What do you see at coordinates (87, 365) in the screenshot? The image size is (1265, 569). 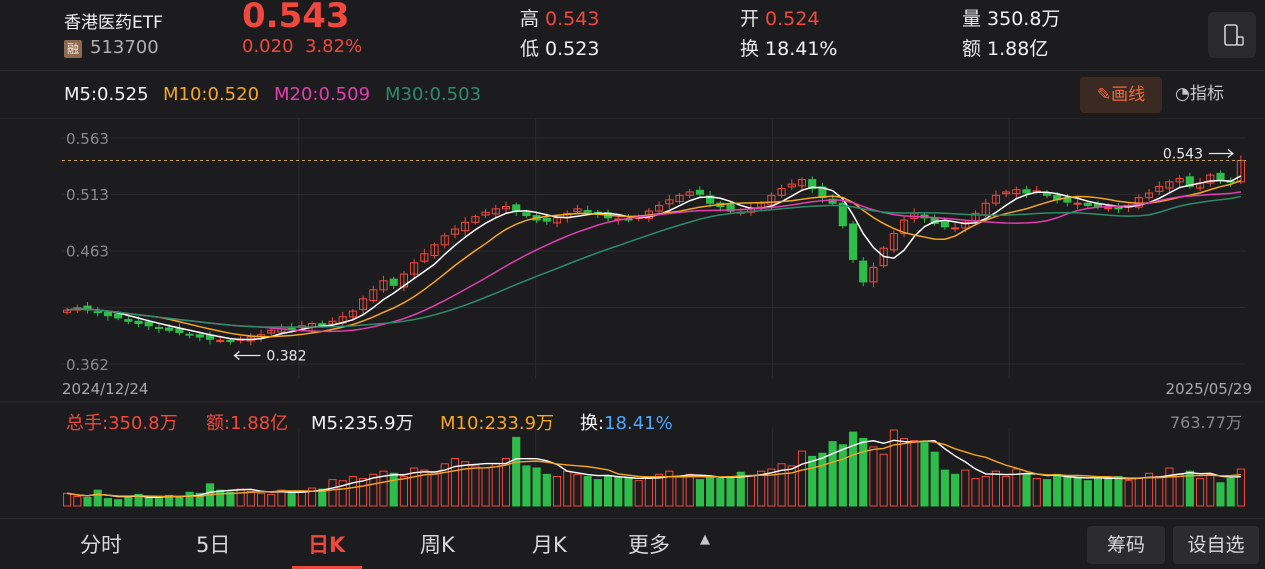 I see `y-tick-label: 0.362` at bounding box center [87, 365].